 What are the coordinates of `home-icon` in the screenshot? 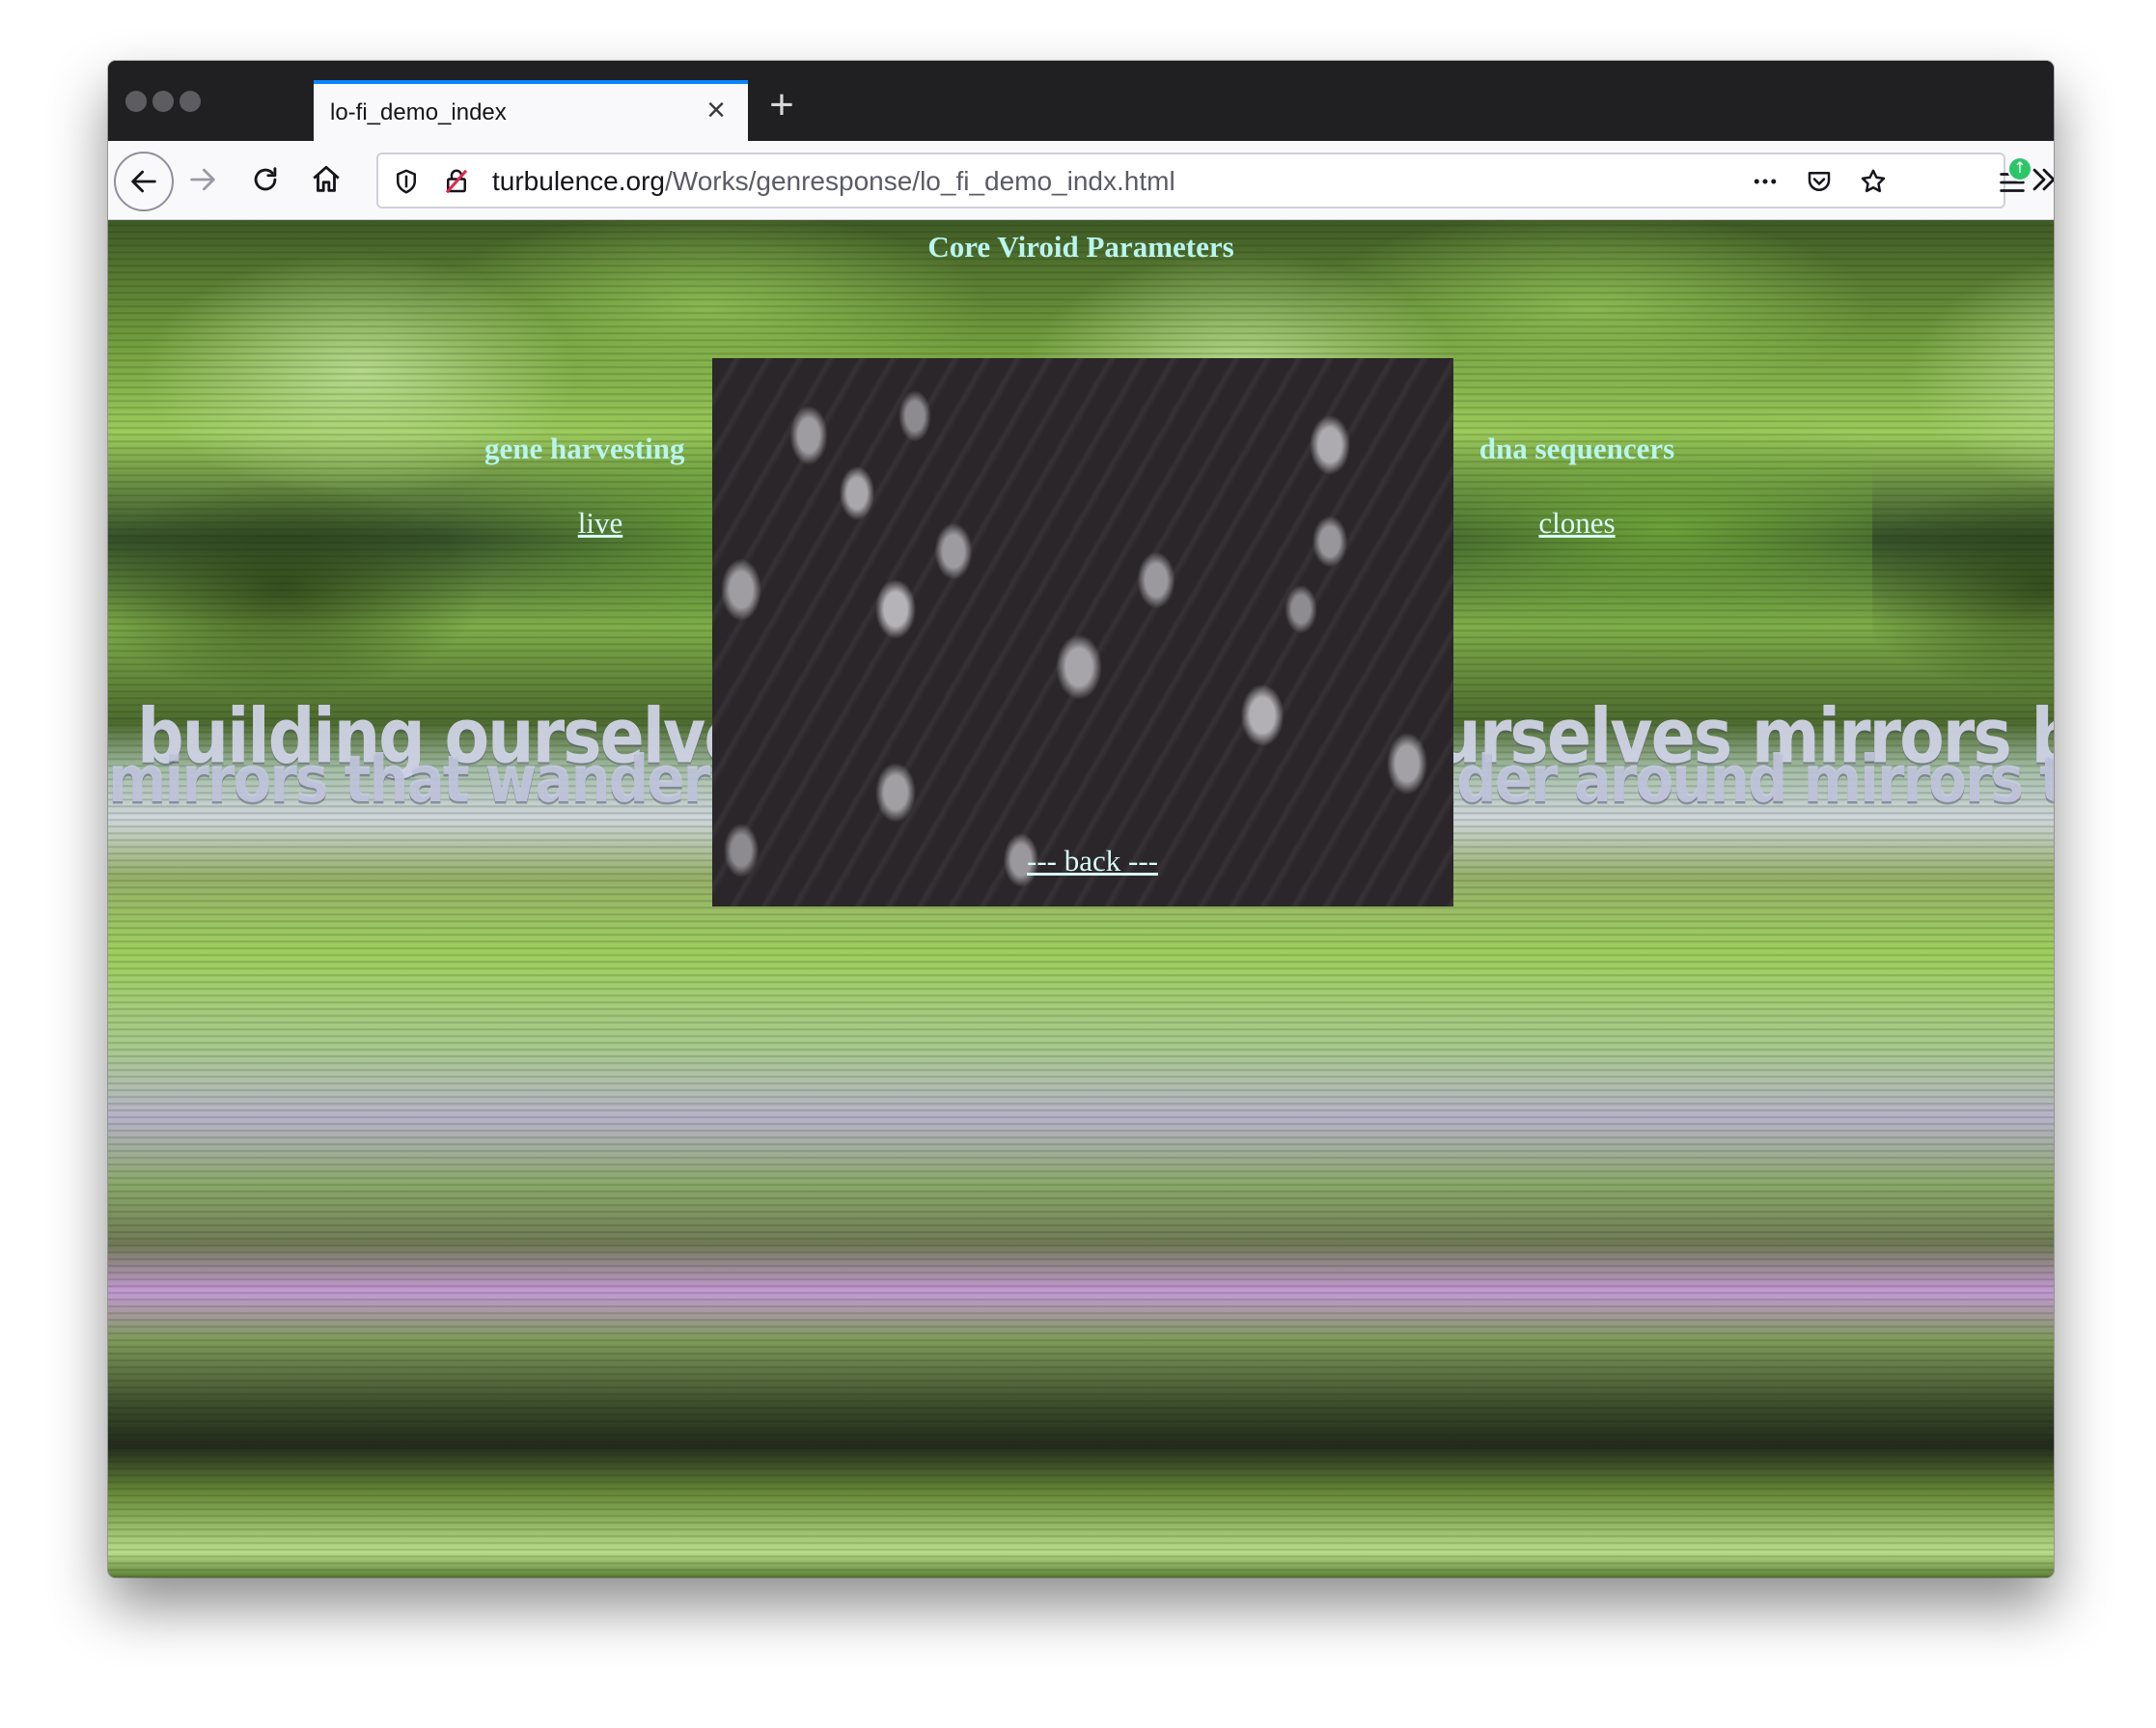 It's located at (326, 178).